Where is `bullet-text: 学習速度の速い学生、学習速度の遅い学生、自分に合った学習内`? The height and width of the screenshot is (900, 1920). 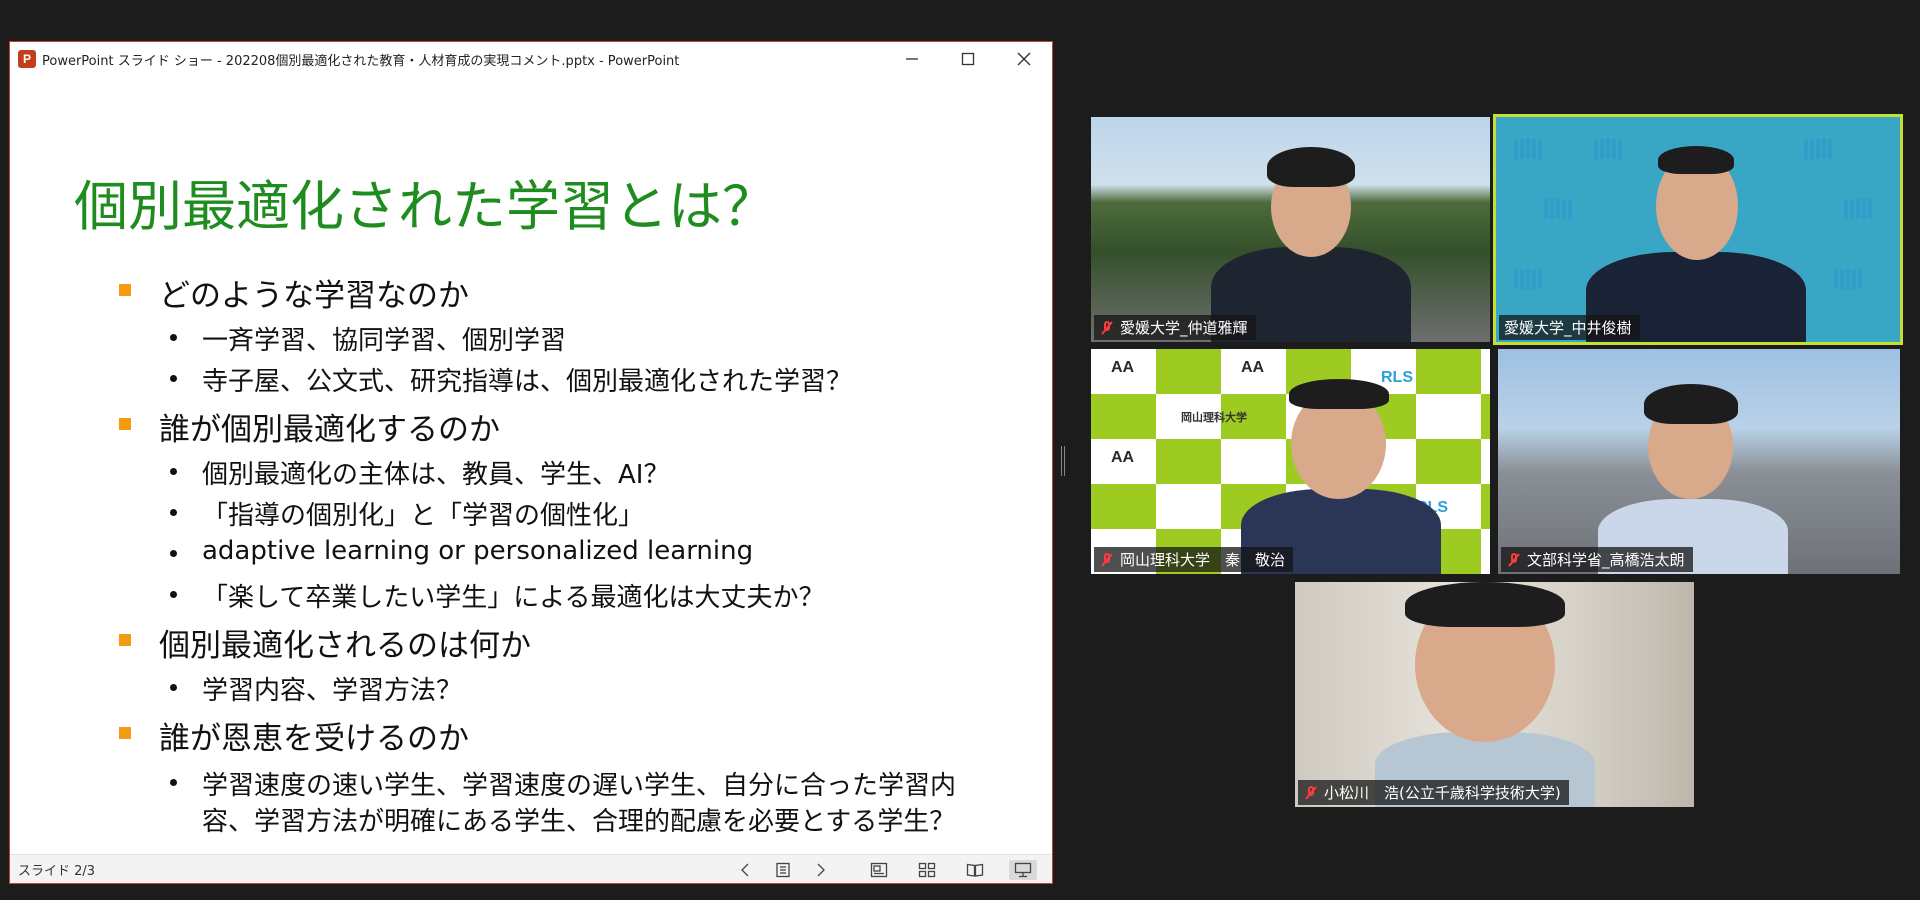 bullet-text: 学習速度の速い学生、学習速度の遅い学生、自分に合った学習内 is located at coordinates (579, 786).